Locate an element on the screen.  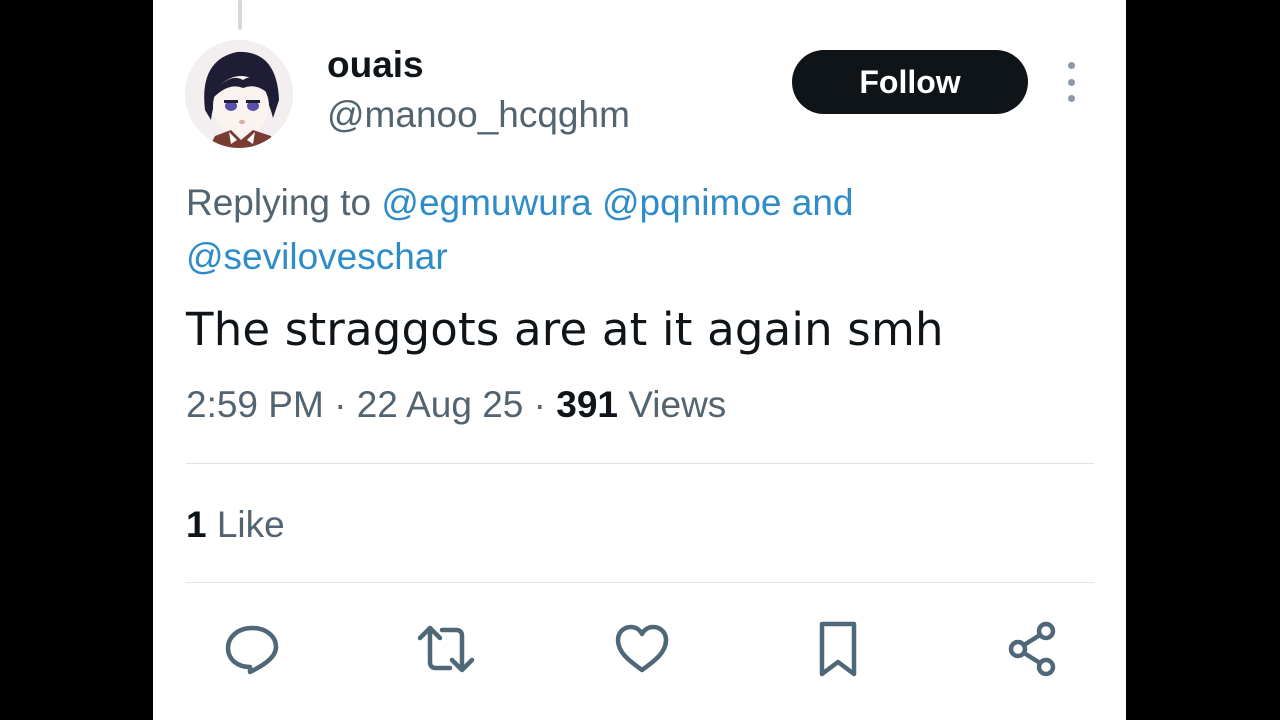
mention-link: @pqnimoe is located at coordinates (692, 202).